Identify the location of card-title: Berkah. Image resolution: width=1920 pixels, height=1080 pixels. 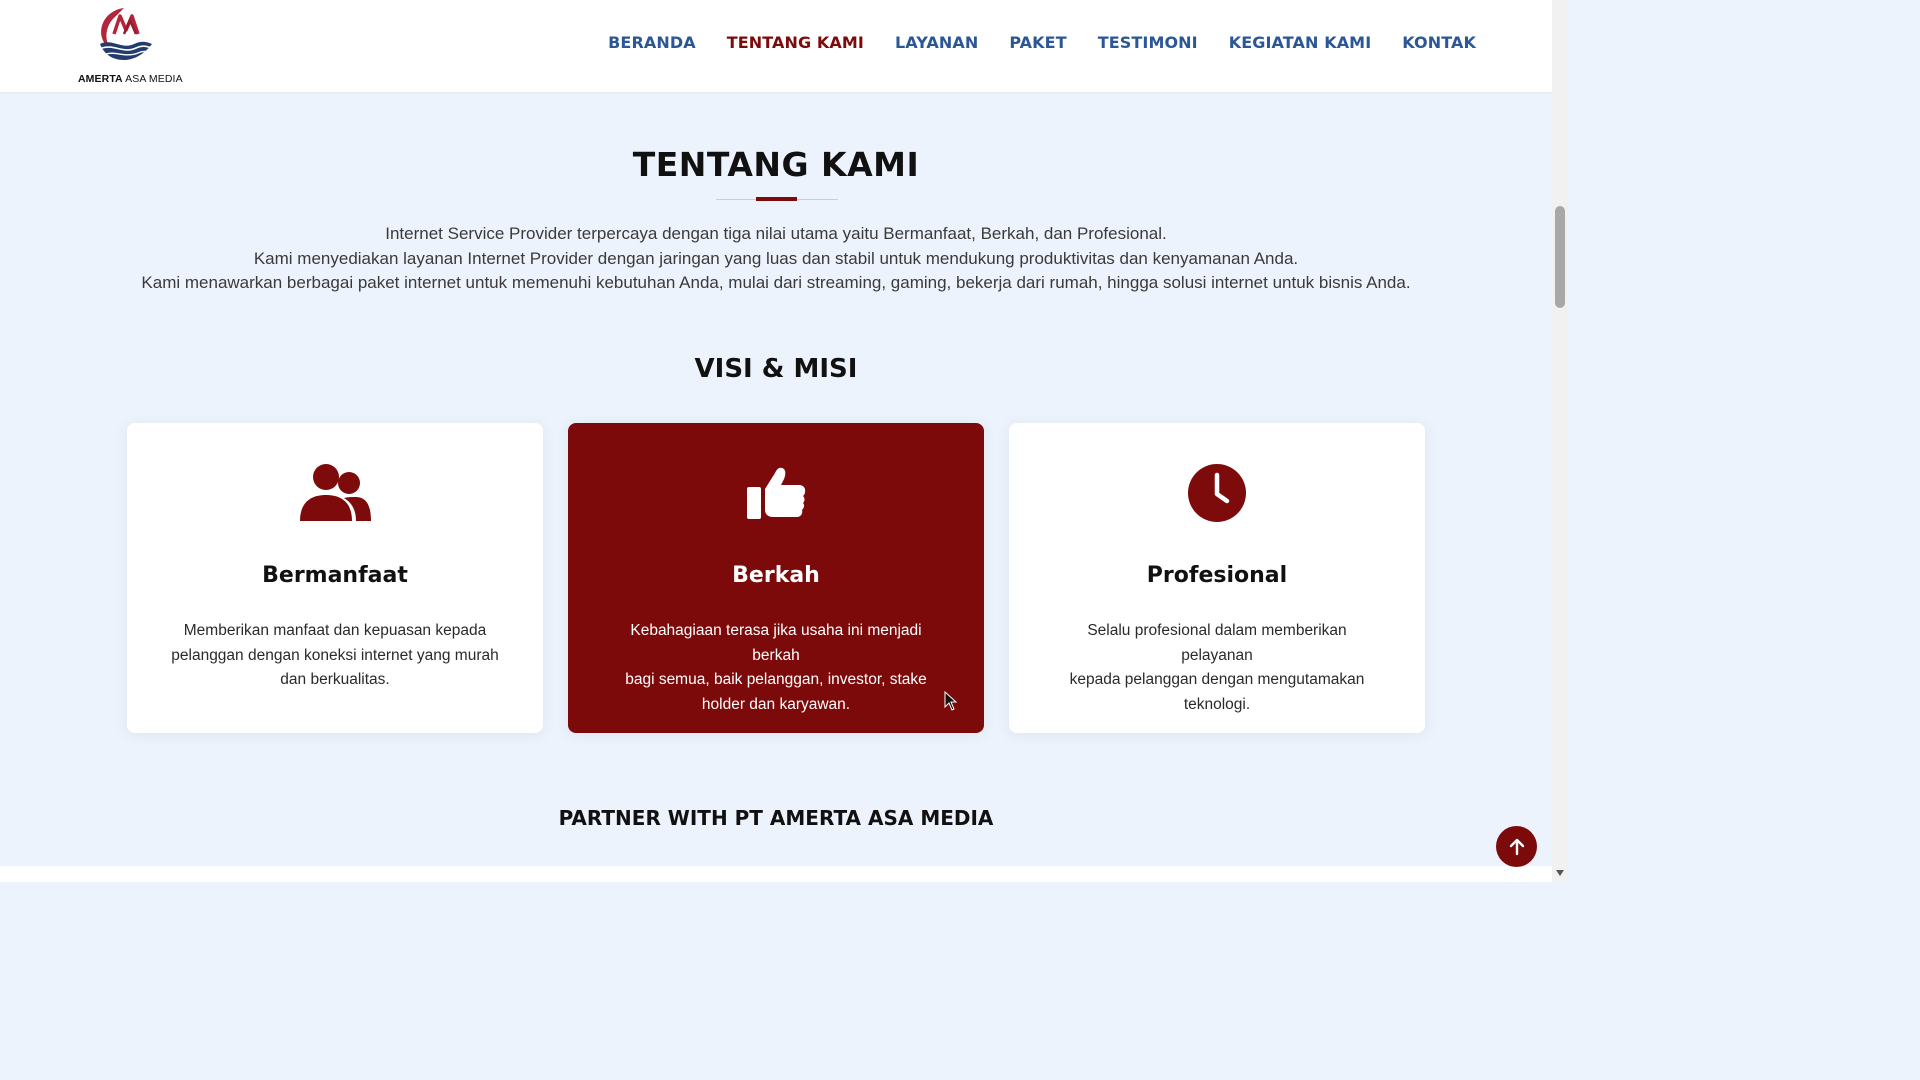
(776, 575).